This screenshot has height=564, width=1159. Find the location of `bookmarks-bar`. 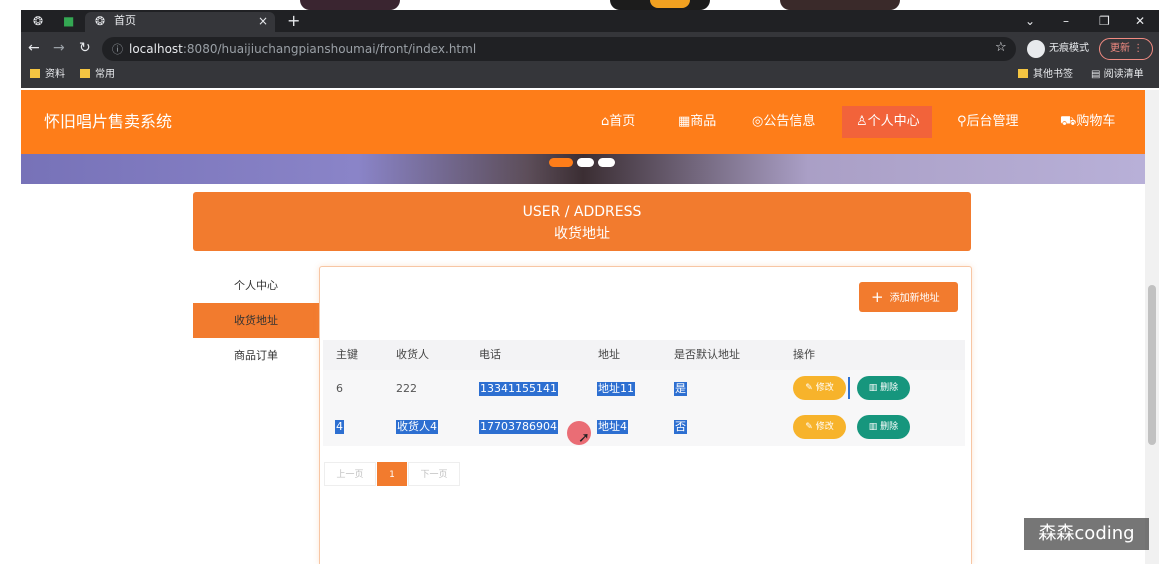

bookmarks-bar is located at coordinates (590, 76).